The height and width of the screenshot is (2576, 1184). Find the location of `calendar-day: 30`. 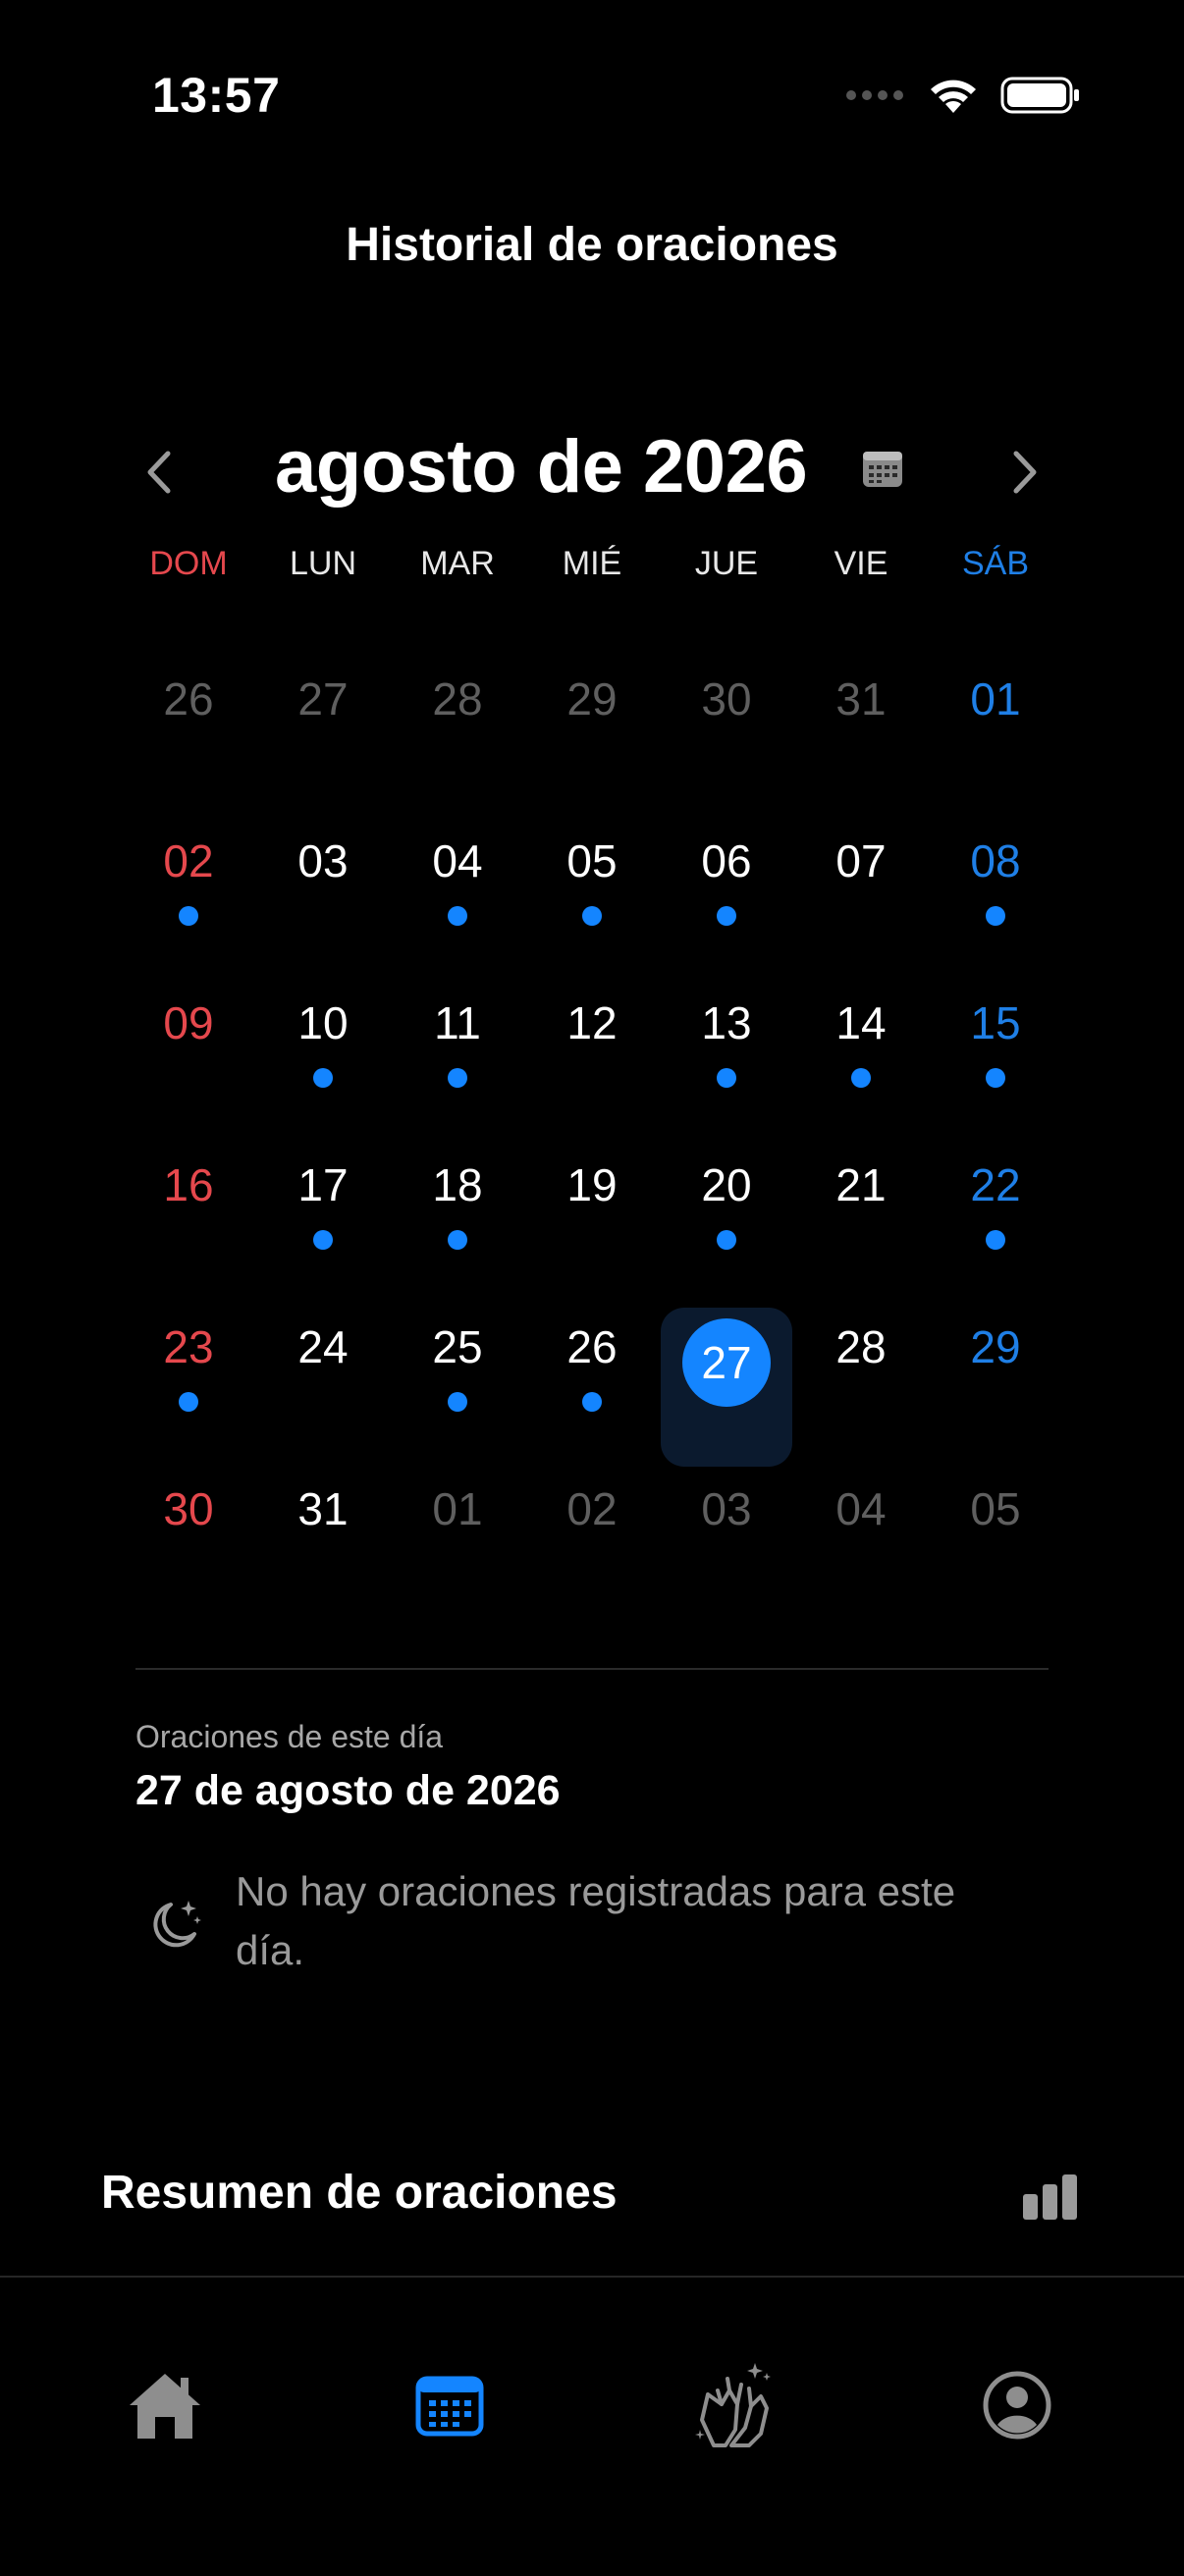

calendar-day: 30 is located at coordinates (189, 1516).